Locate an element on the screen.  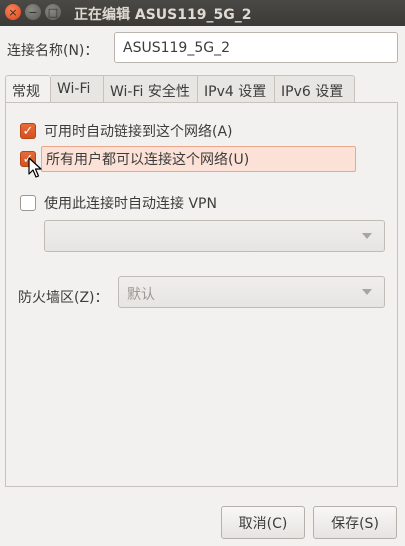
title-bar: × − □ 正在编辑 ASUS119_5G_2 is located at coordinates (202, 13).